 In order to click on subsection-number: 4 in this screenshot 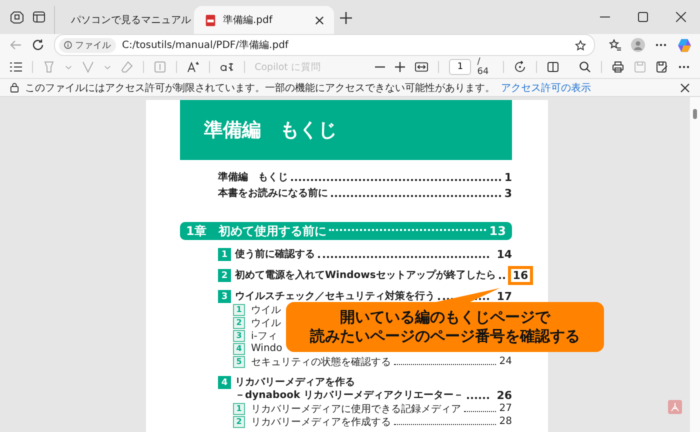, I will do `click(239, 348)`.